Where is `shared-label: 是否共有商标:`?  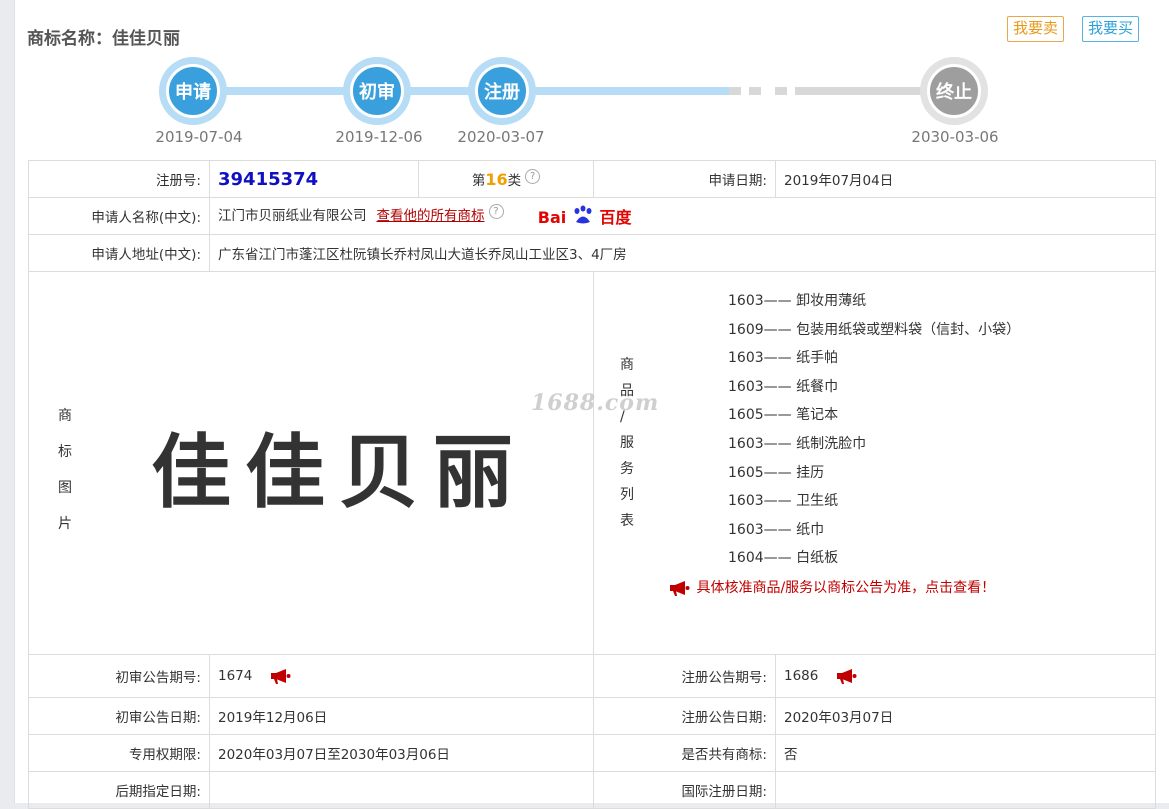 shared-label: 是否共有商标: is located at coordinates (684, 753).